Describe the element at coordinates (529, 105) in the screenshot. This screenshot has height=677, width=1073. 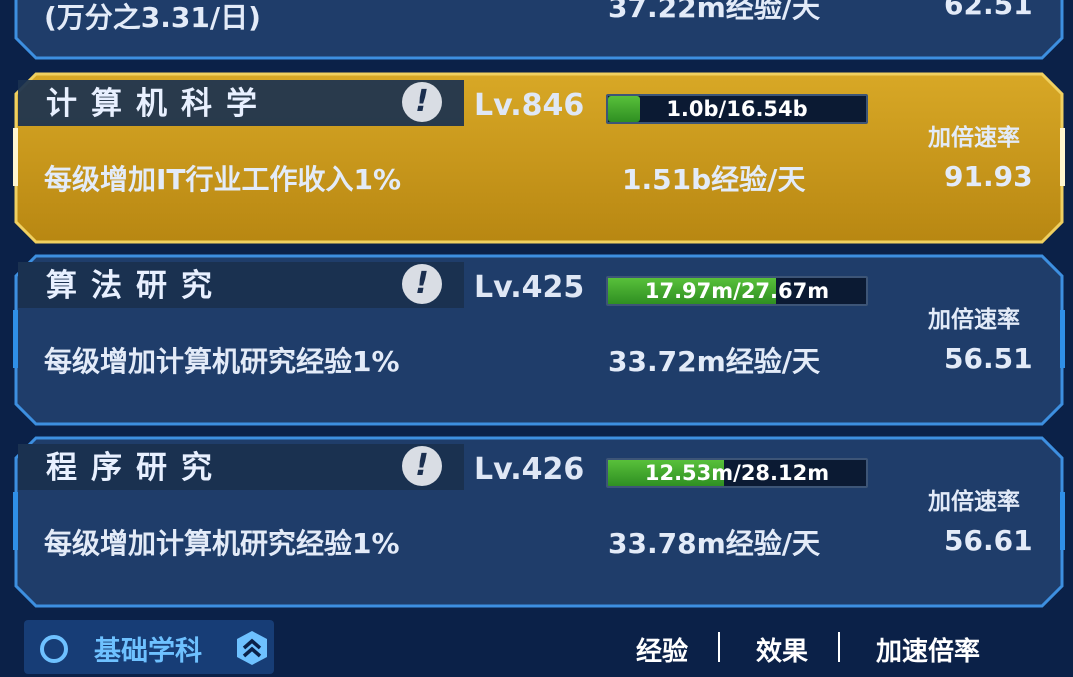
I see `skill-level: Lv.846` at that location.